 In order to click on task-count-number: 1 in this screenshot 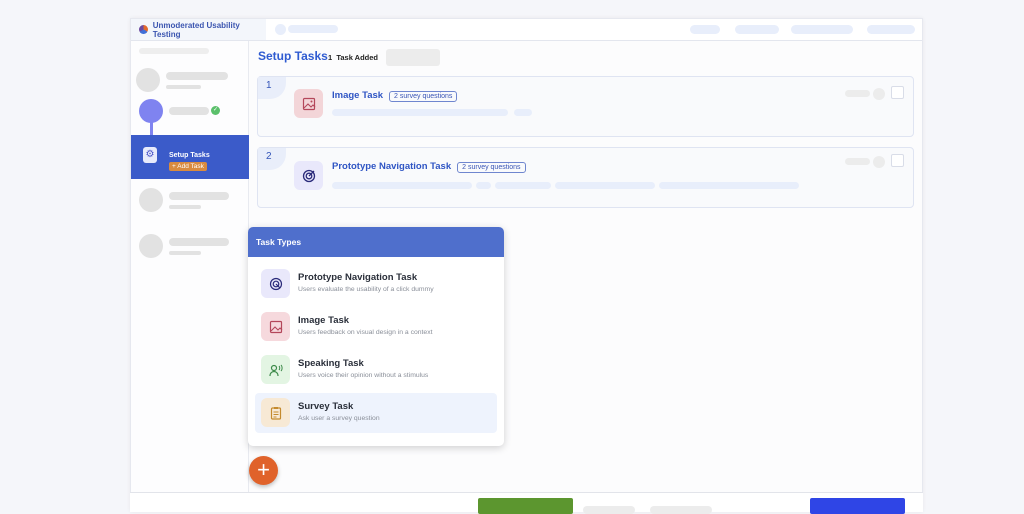, I will do `click(330, 57)`.